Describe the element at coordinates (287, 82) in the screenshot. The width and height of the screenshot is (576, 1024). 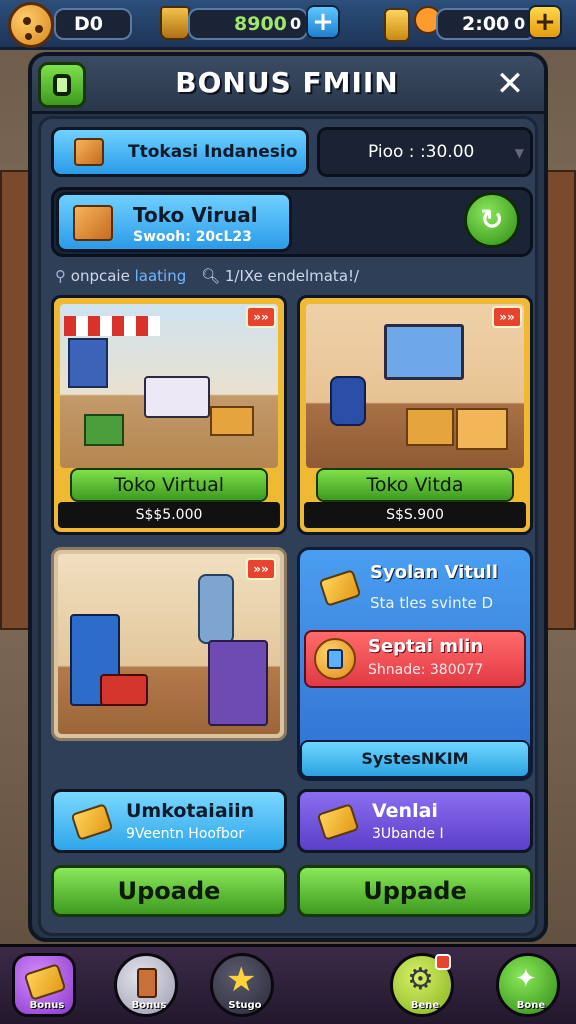
I see `panel-title: BONUS FMIIN` at that location.